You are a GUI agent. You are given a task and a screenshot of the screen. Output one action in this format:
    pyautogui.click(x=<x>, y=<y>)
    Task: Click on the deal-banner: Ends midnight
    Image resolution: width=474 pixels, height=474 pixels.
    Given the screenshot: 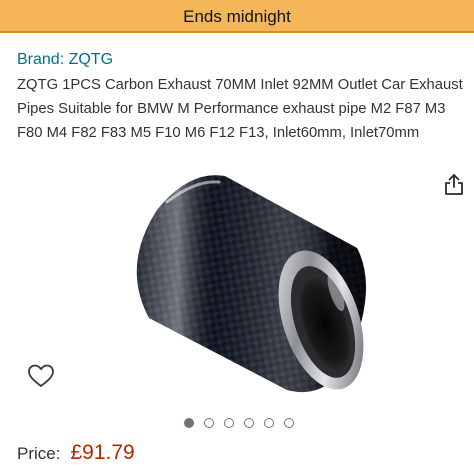 What is the action you would take?
    pyautogui.click(x=237, y=16)
    